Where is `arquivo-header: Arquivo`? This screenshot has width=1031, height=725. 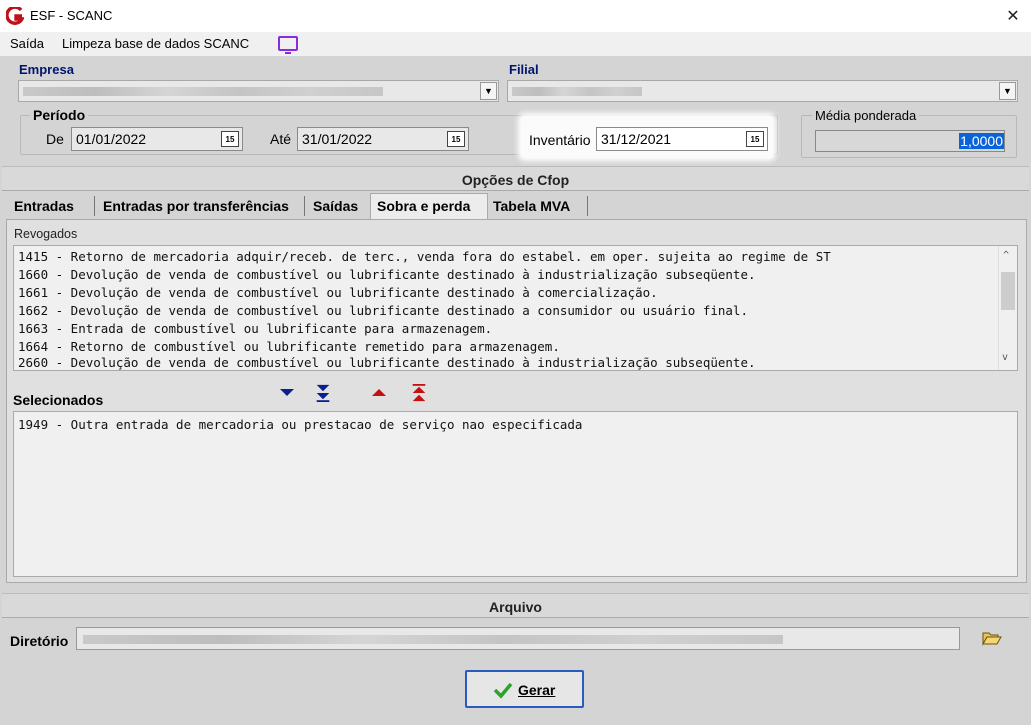 arquivo-header: Arquivo is located at coordinates (515, 605).